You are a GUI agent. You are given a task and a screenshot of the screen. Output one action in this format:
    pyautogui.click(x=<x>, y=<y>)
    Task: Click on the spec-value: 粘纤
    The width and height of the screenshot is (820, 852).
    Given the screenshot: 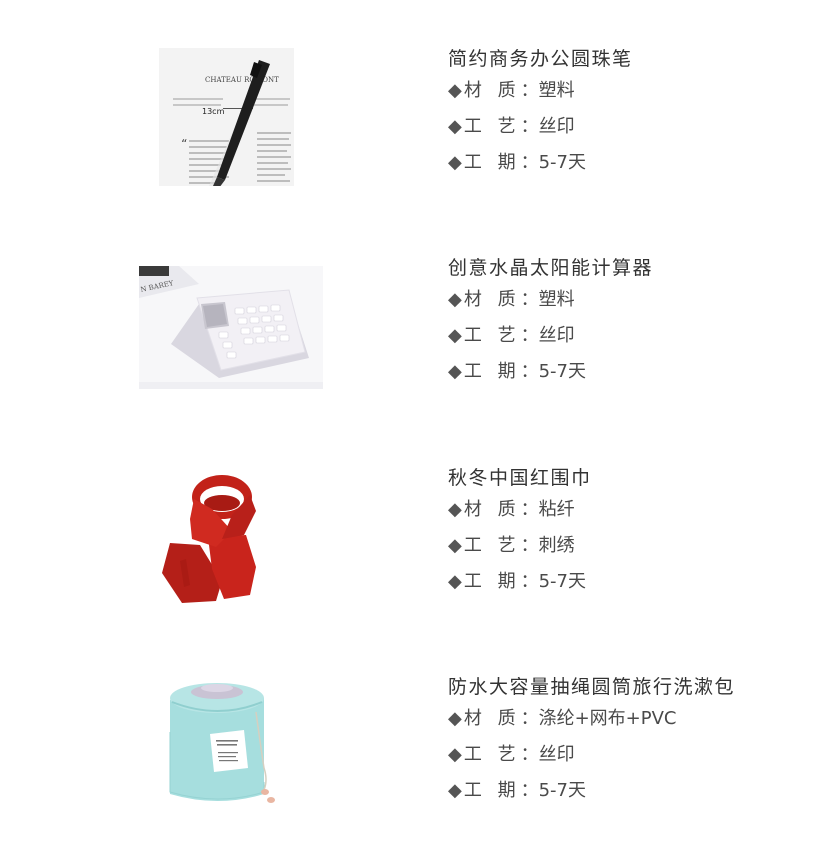 What is the action you would take?
    pyautogui.click(x=556, y=509)
    